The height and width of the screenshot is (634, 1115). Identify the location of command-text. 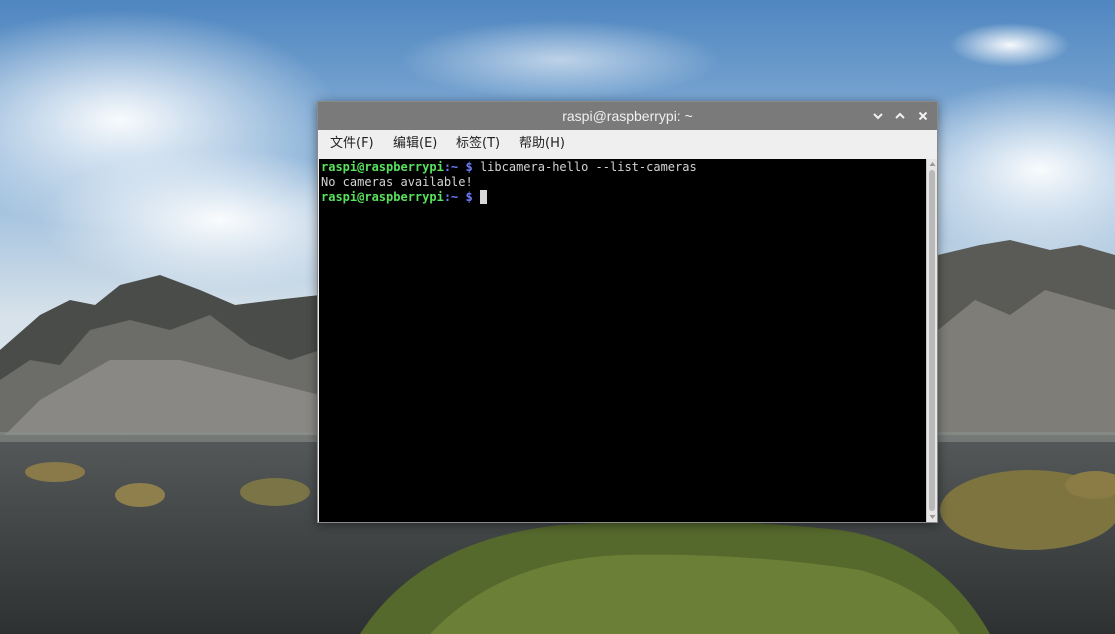
(476, 197).